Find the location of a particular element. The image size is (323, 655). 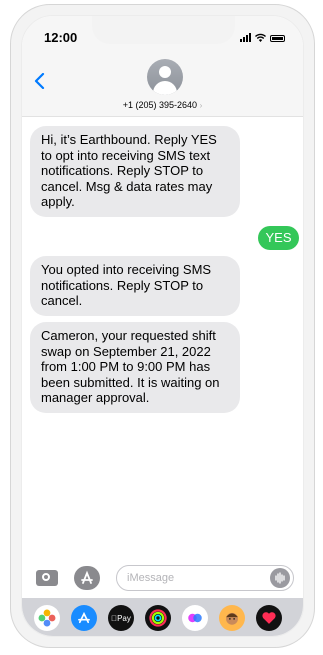

message-input-placeholder: iMessage is located at coordinates (151, 578).